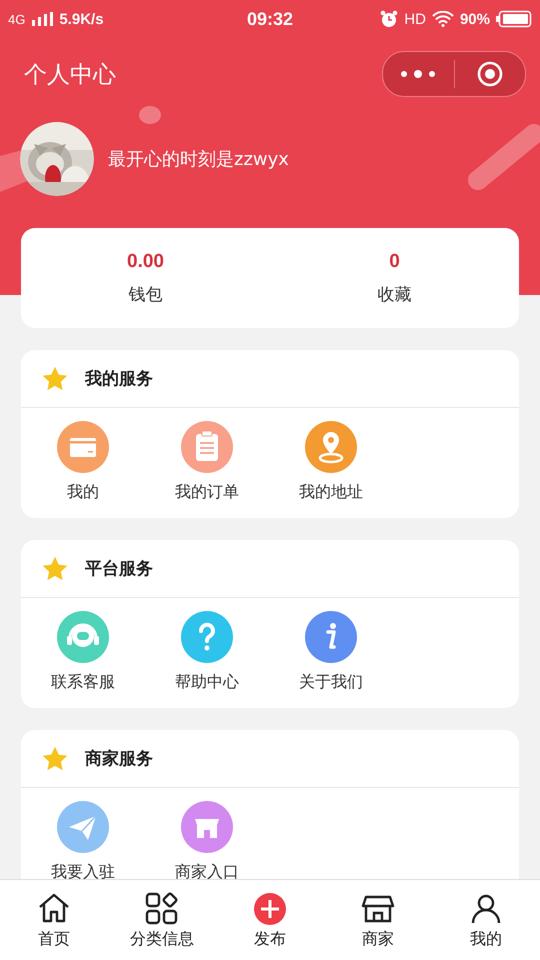 This screenshot has height=960, width=540. What do you see at coordinates (119, 379) in the screenshot?
I see `section-title: 我的服务` at bounding box center [119, 379].